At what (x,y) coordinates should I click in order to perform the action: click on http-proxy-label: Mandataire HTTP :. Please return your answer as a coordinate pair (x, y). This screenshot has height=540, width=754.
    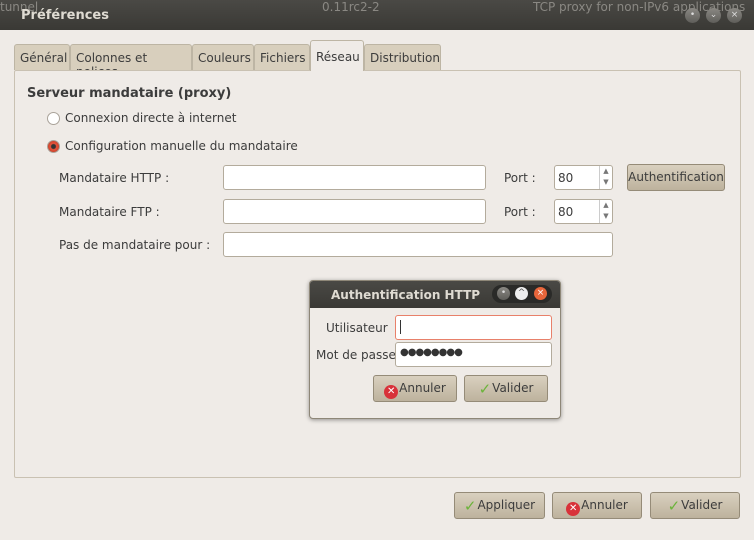
    Looking at the image, I should click on (114, 178).